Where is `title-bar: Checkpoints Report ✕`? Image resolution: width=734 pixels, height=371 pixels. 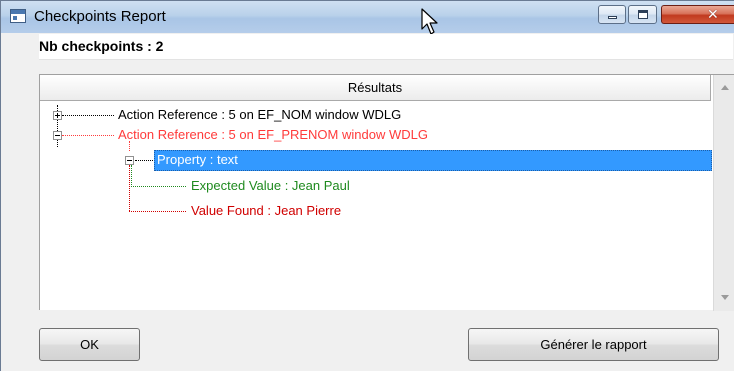
title-bar: Checkpoints Report ✕ is located at coordinates (367, 18).